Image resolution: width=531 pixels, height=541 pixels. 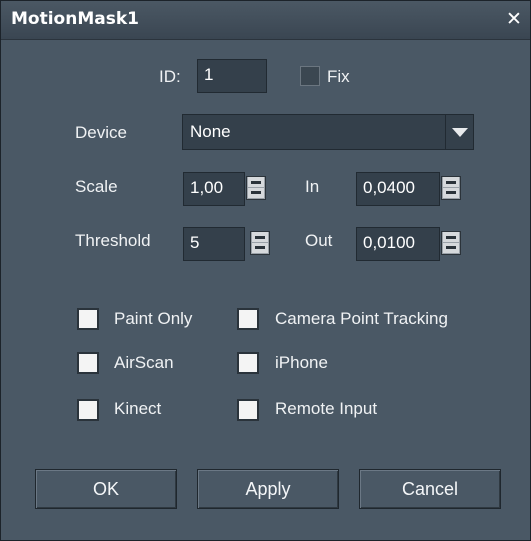 I want to click on kinect-label: Kinect, so click(x=138, y=408).